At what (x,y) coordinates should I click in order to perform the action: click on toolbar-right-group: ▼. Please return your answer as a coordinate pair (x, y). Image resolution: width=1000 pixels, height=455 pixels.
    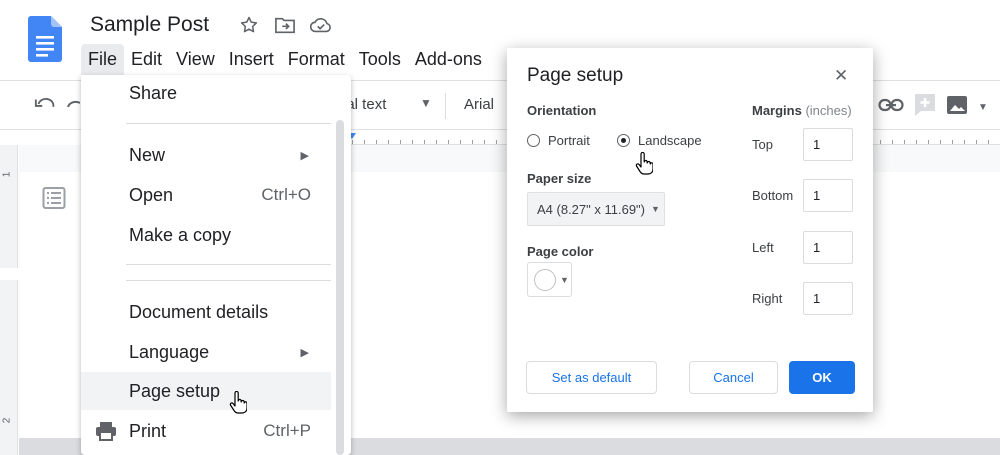
    Looking at the image, I should click on (933, 107).